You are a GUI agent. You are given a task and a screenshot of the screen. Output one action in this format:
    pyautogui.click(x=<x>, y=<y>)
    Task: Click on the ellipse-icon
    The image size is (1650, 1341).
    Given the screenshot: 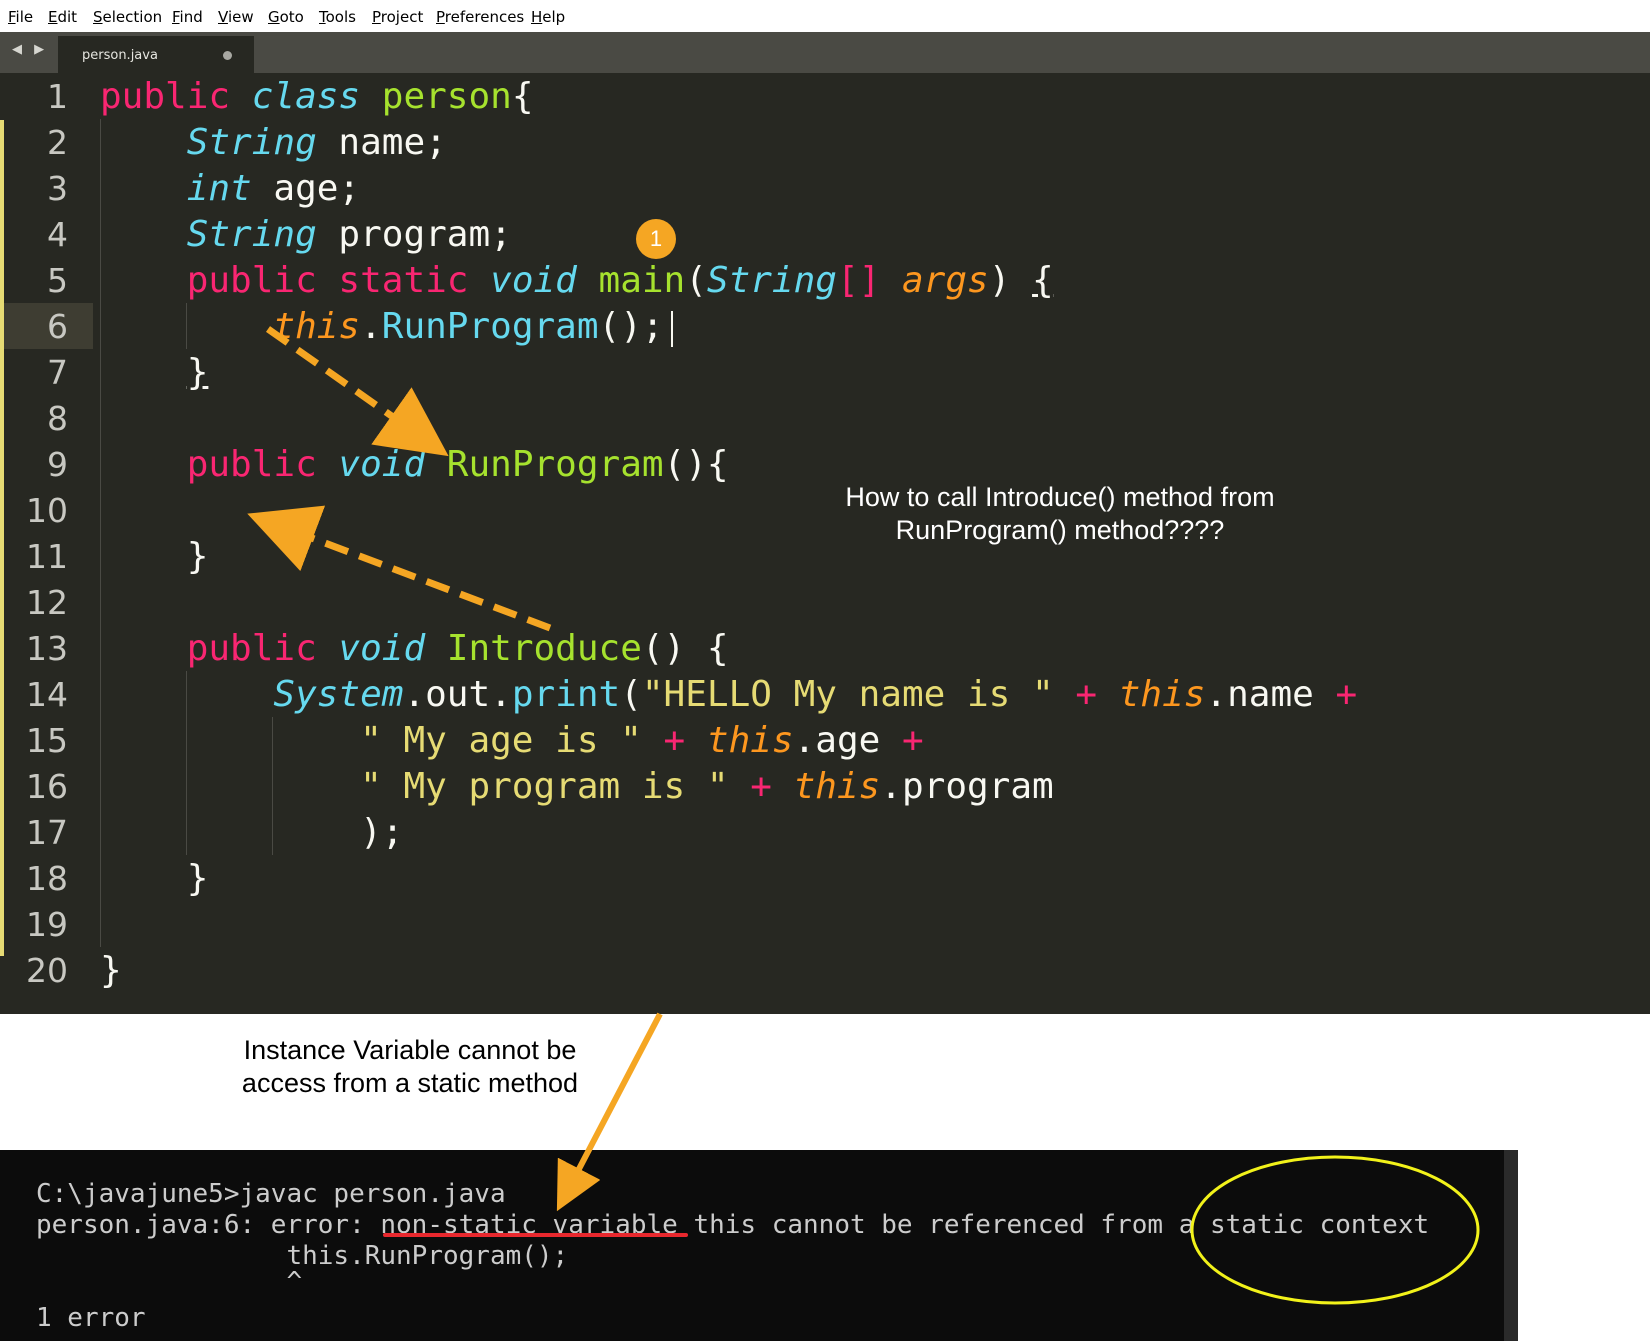 What is the action you would take?
    pyautogui.click(x=1335, y=1230)
    